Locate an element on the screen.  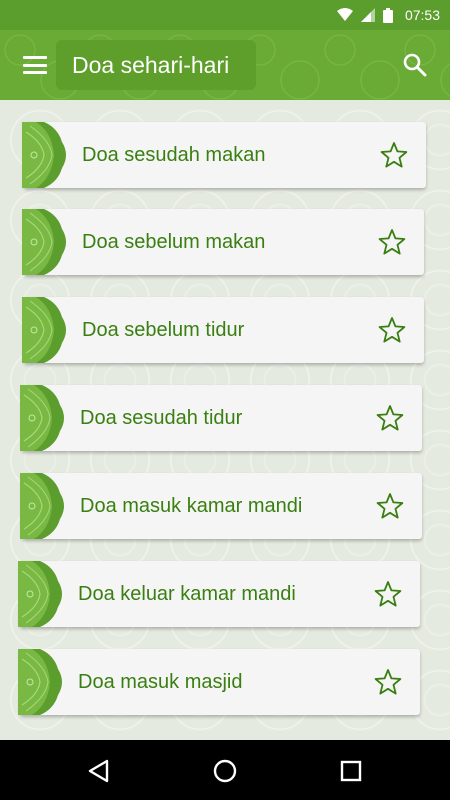
list-item-label: Doa sebelum tidur is located at coordinates (163, 330).